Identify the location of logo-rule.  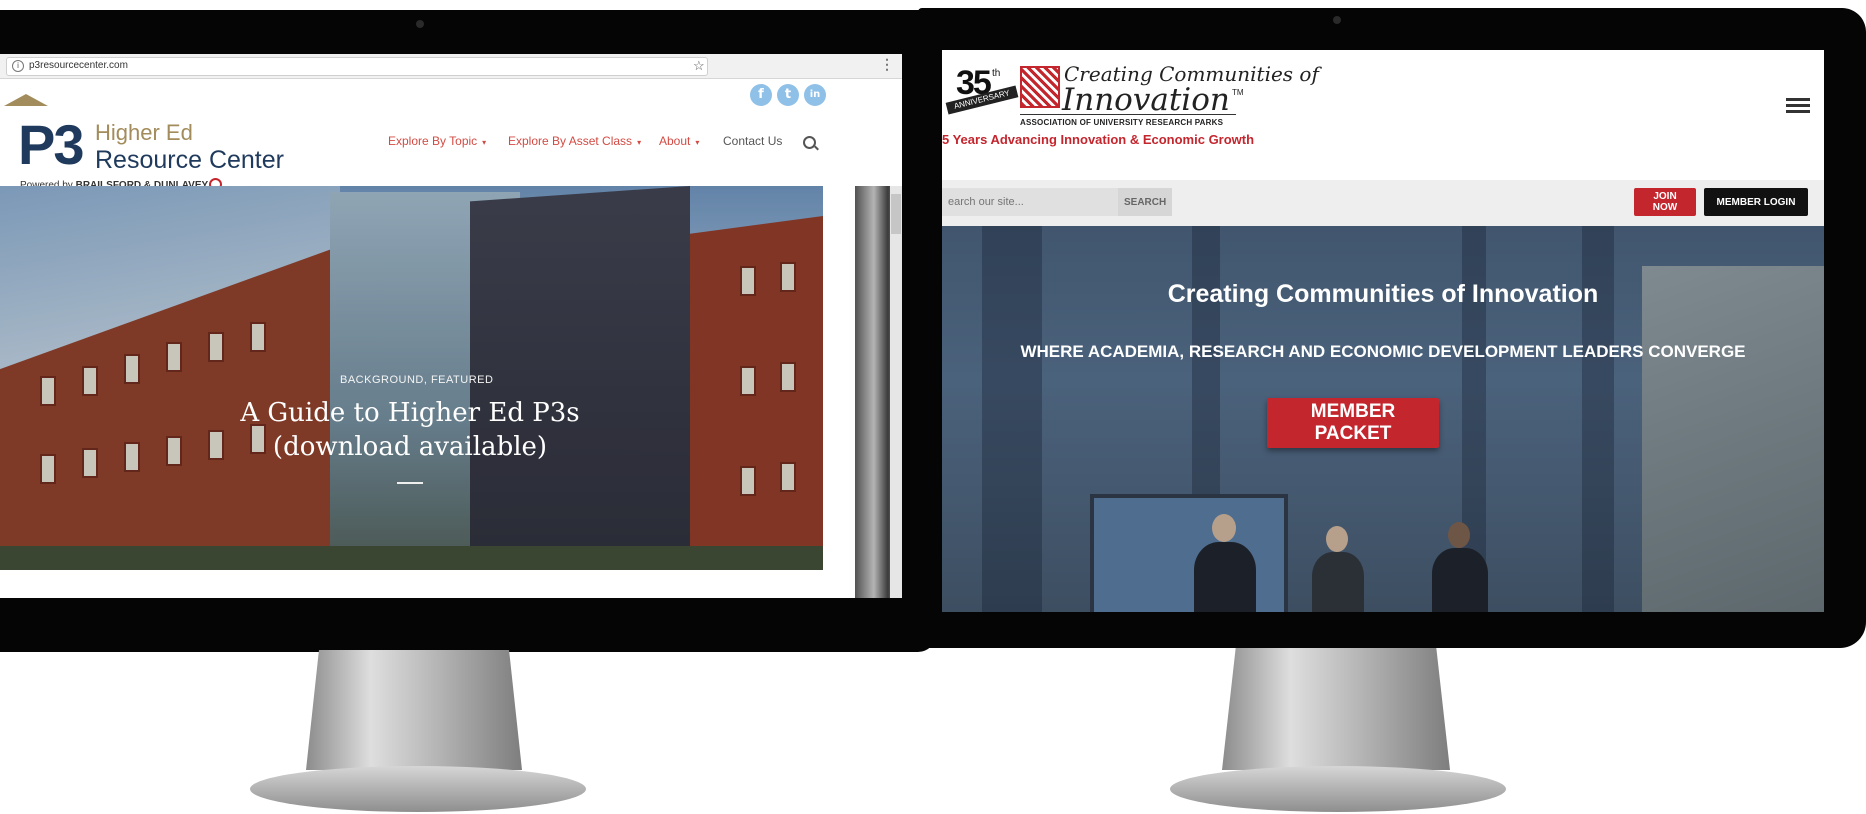
(1128, 114).